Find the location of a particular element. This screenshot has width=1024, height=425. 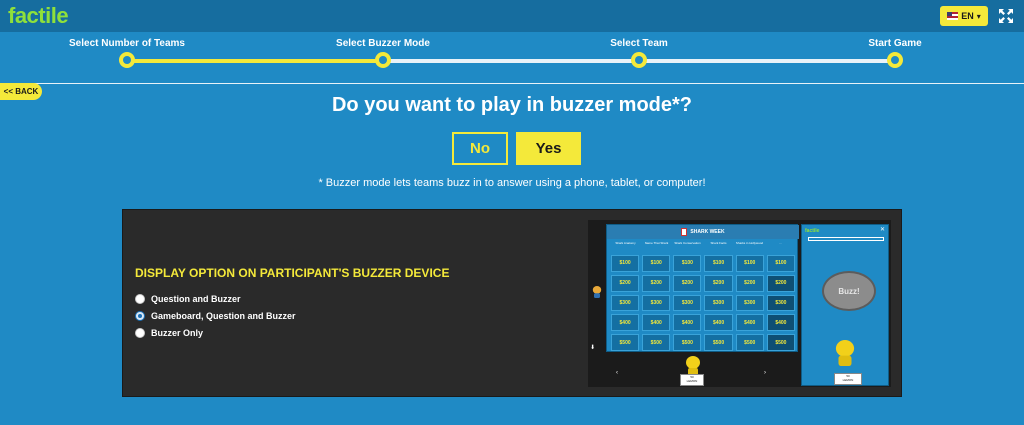

board-category: Sharks in Hollywood is located at coordinates (749, 243).